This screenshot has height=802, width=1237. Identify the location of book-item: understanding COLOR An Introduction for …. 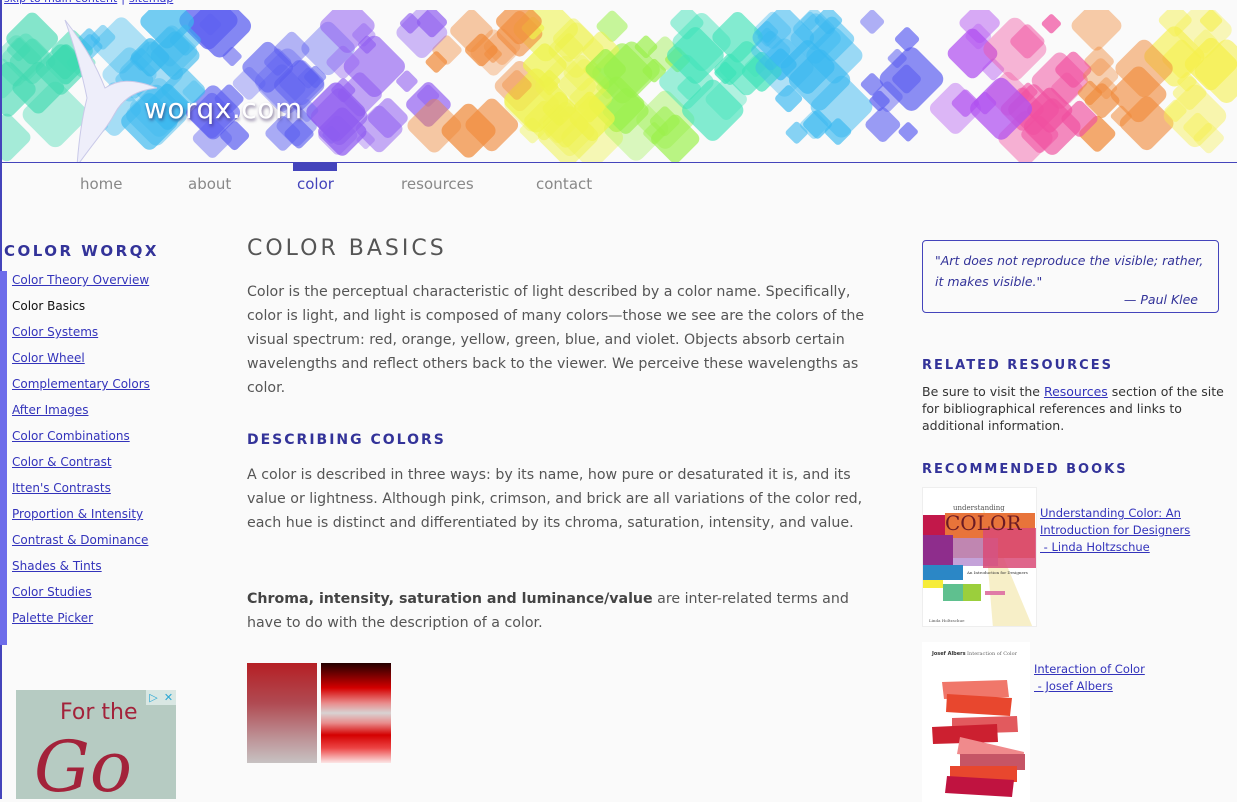
(1056, 557).